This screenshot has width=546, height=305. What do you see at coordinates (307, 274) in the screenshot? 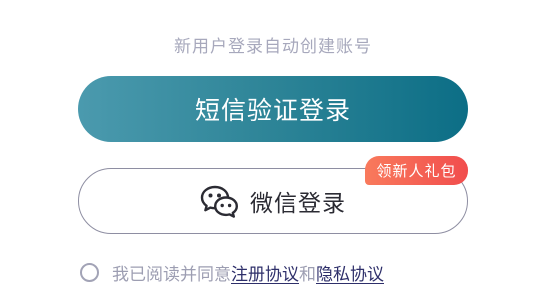
I see `agreement-and: 和` at bounding box center [307, 274].